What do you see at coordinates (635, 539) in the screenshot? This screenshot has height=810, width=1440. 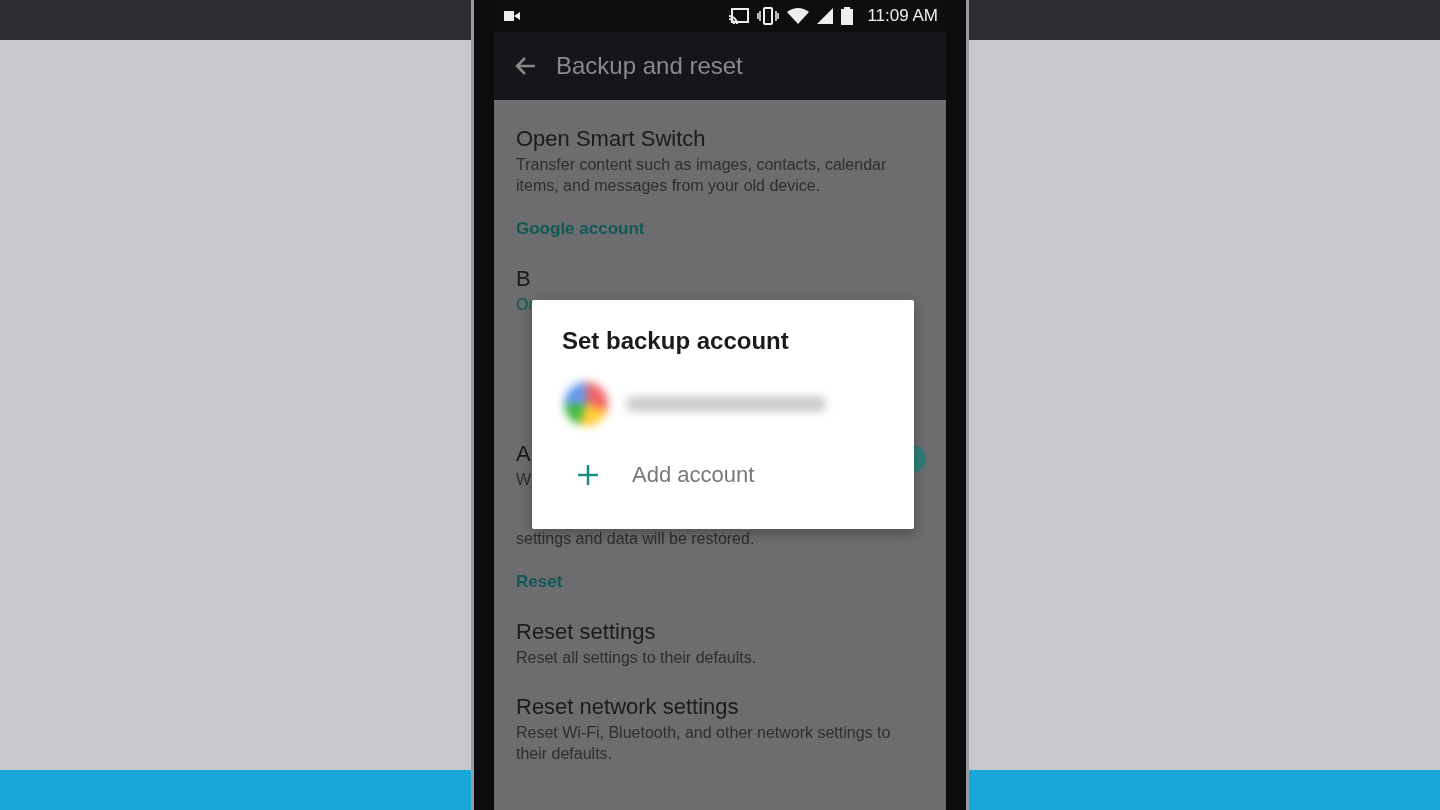 I see `setting-description: settings and data will be restored.` at bounding box center [635, 539].